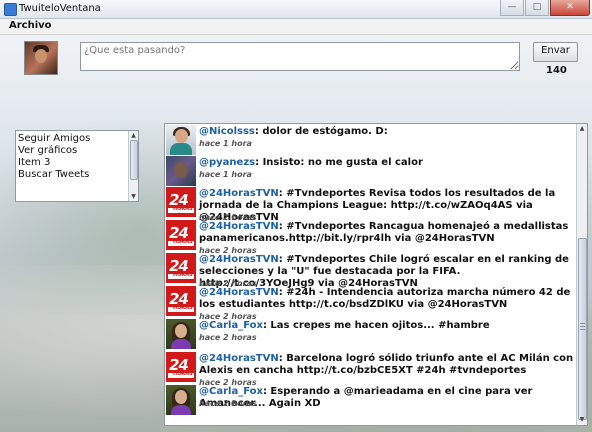  I want to click on options-list-scrollbar: ▲ ▼, so click(133, 166).